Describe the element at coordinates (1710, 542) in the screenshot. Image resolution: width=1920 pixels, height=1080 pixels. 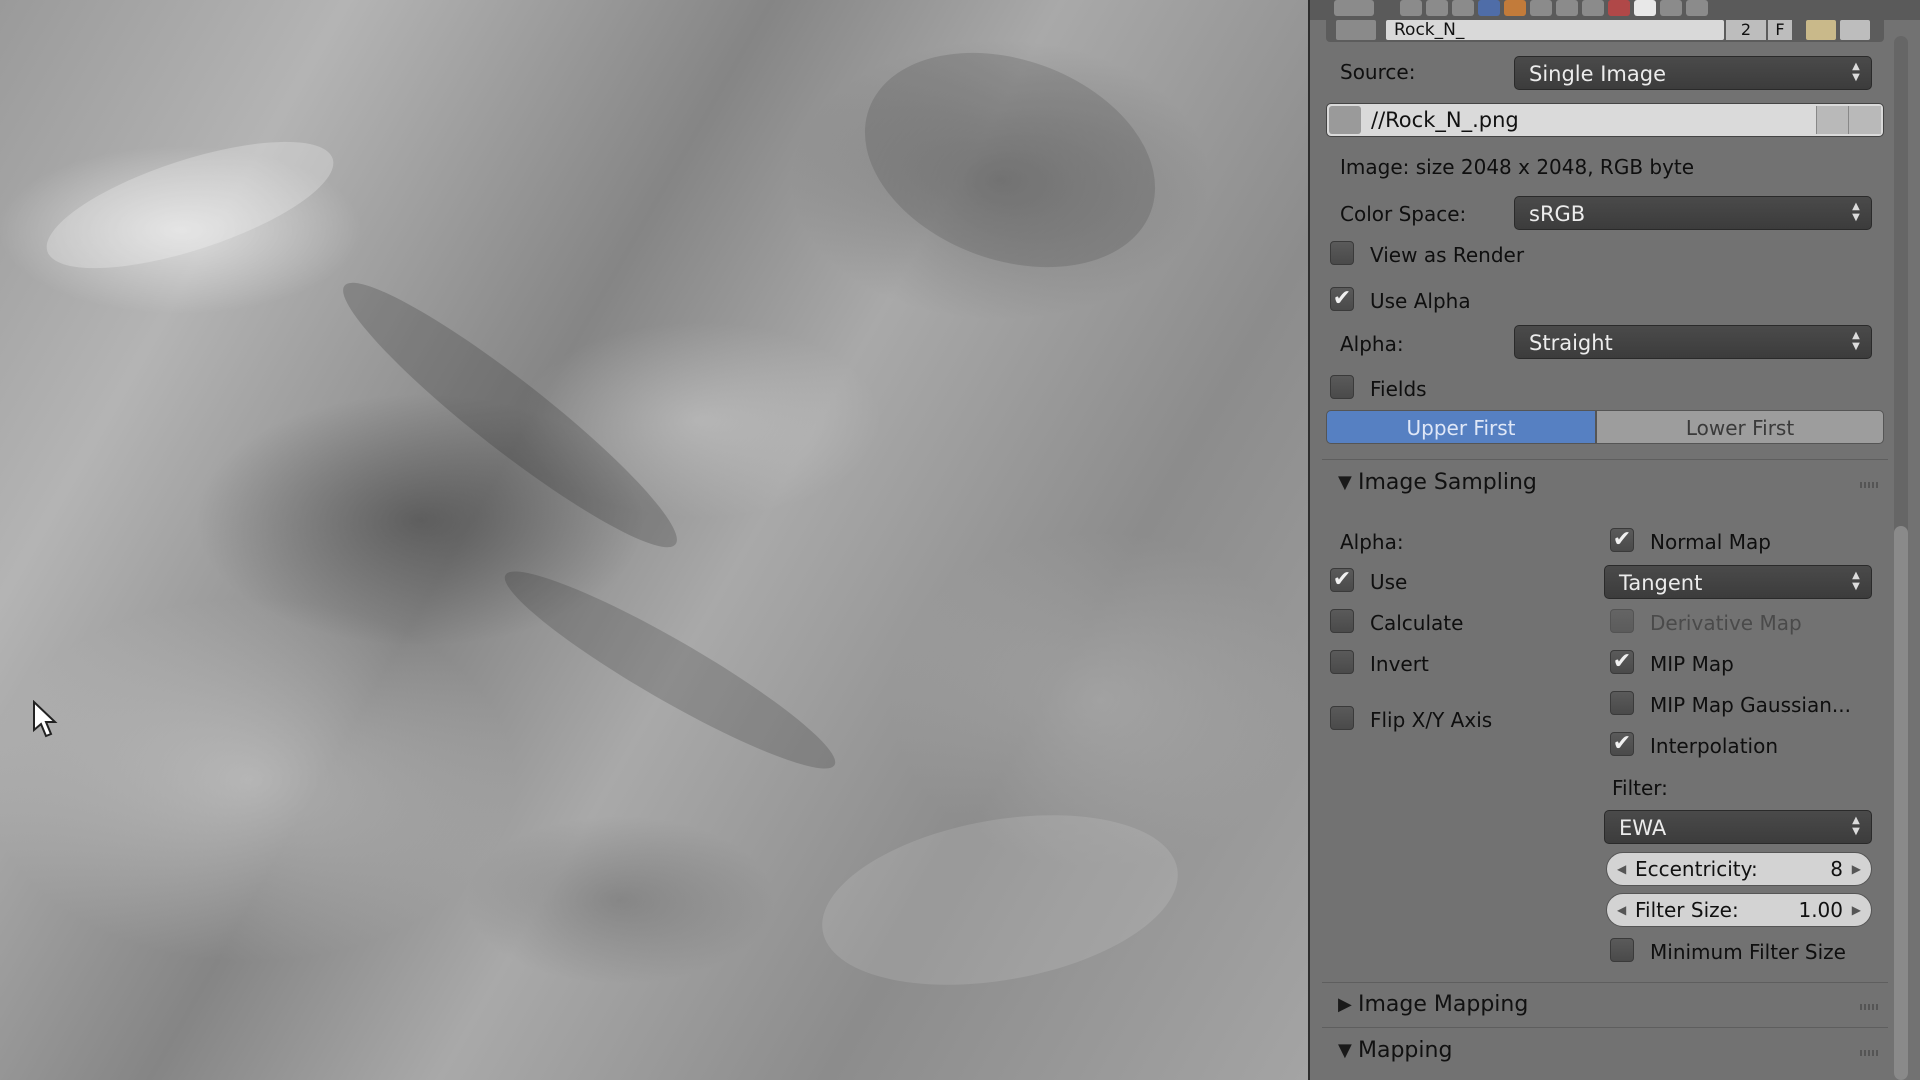
I see `normal-map-label: Normal Map` at that location.